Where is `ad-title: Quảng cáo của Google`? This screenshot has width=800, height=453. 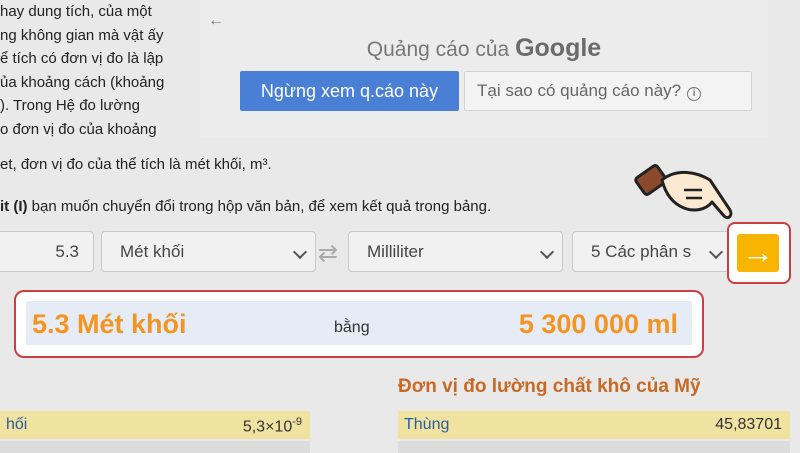 ad-title: Quảng cáo của Google is located at coordinates (484, 48).